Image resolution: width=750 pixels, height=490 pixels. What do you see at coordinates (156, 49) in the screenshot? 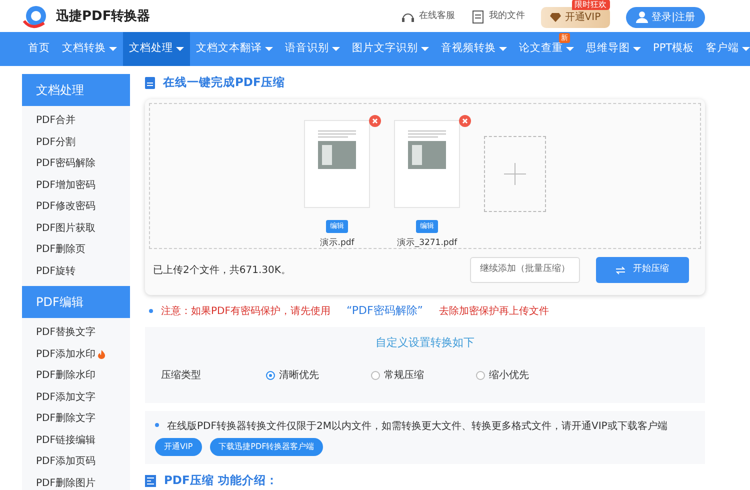
I see `nav-tab: 文档处理` at bounding box center [156, 49].